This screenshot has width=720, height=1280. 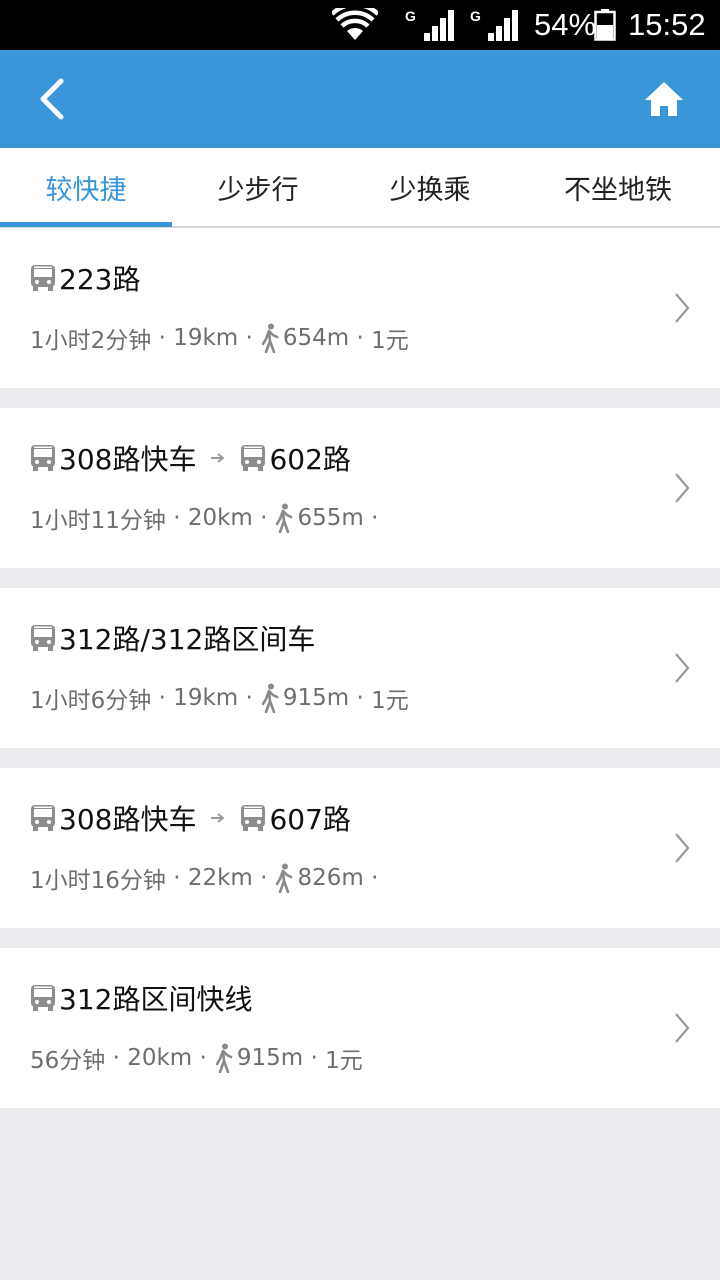 I want to click on bus-line-name: 602路, so click(x=310, y=459).